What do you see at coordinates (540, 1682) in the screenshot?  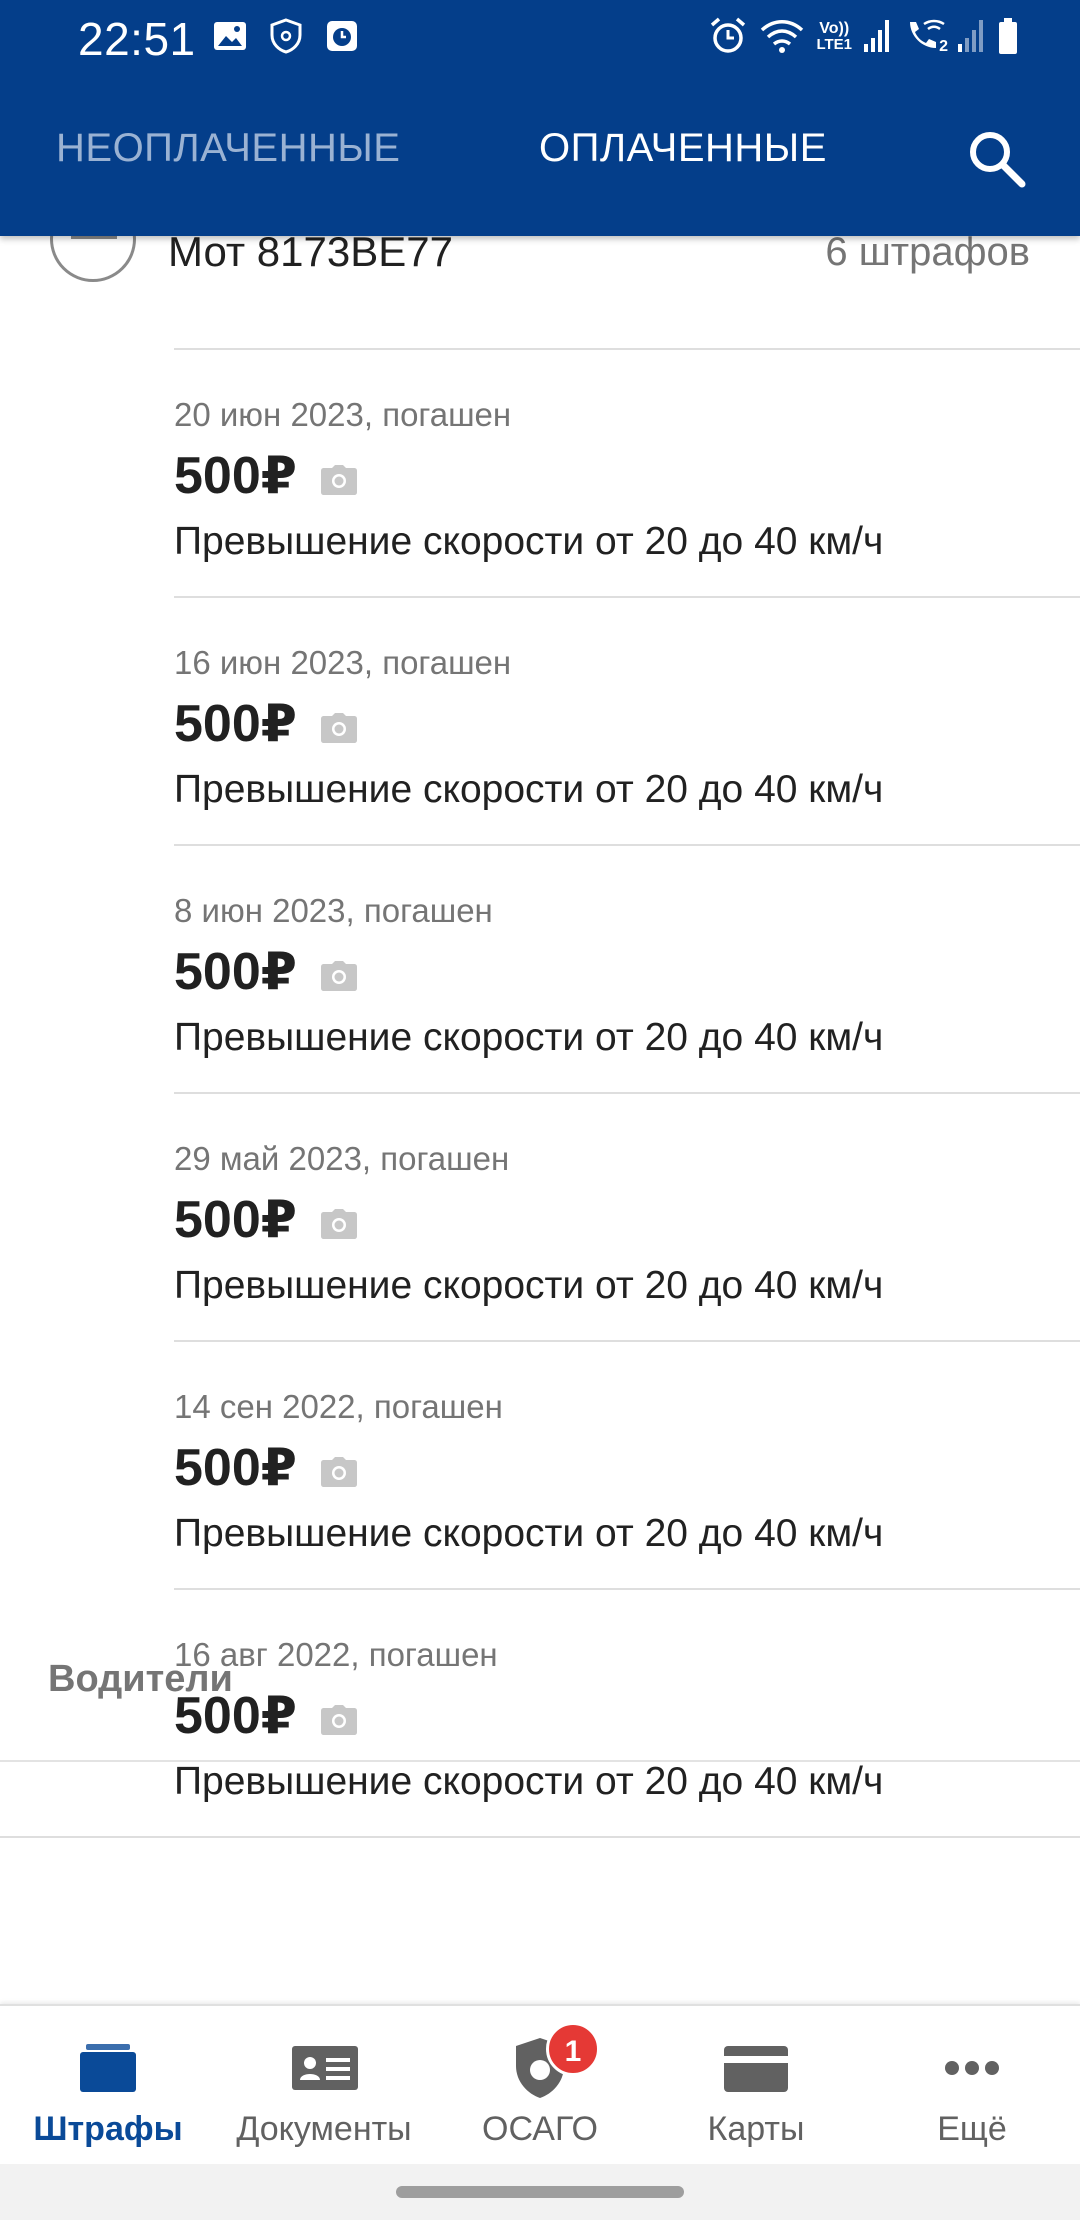 I see `drivers-section: Водители` at bounding box center [540, 1682].